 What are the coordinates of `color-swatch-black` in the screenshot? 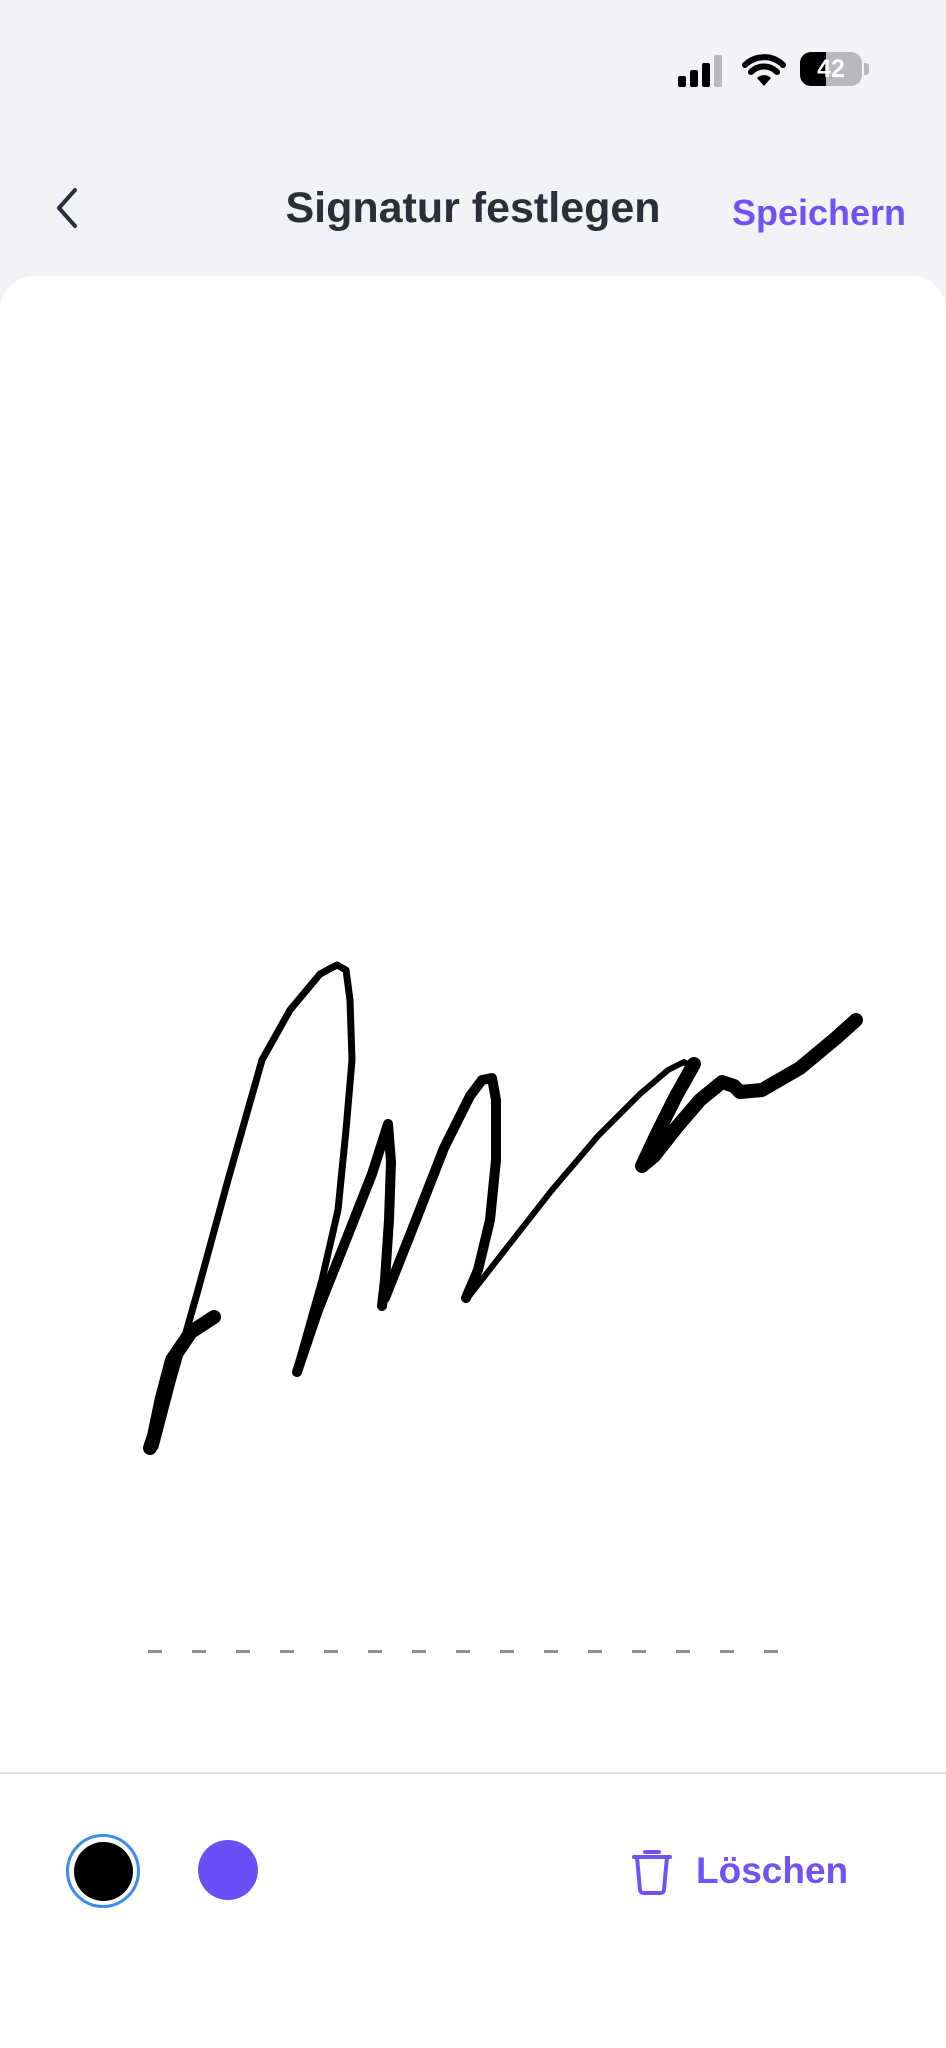 It's located at (103, 1871).